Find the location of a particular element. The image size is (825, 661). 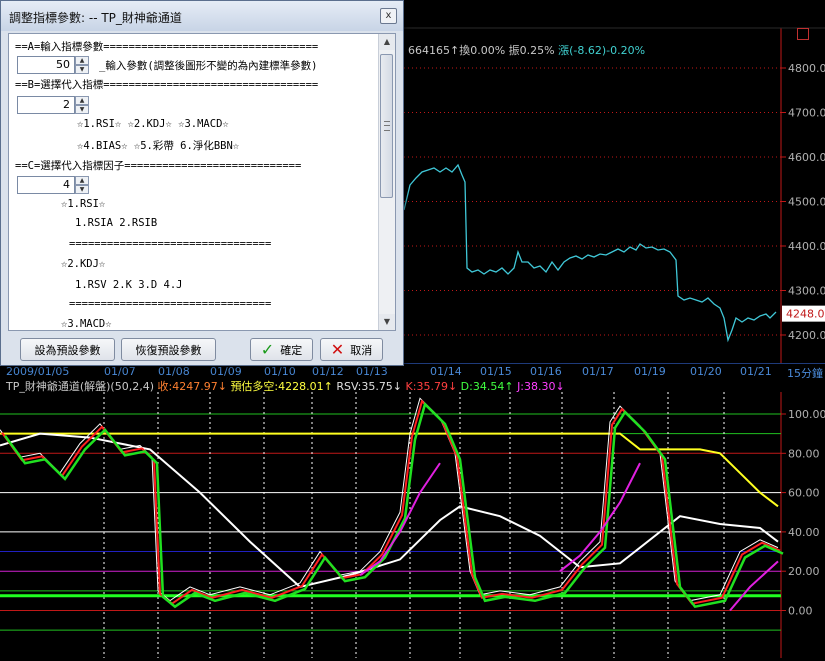

price-tick-label: 4300.0 is located at coordinates (806, 291).